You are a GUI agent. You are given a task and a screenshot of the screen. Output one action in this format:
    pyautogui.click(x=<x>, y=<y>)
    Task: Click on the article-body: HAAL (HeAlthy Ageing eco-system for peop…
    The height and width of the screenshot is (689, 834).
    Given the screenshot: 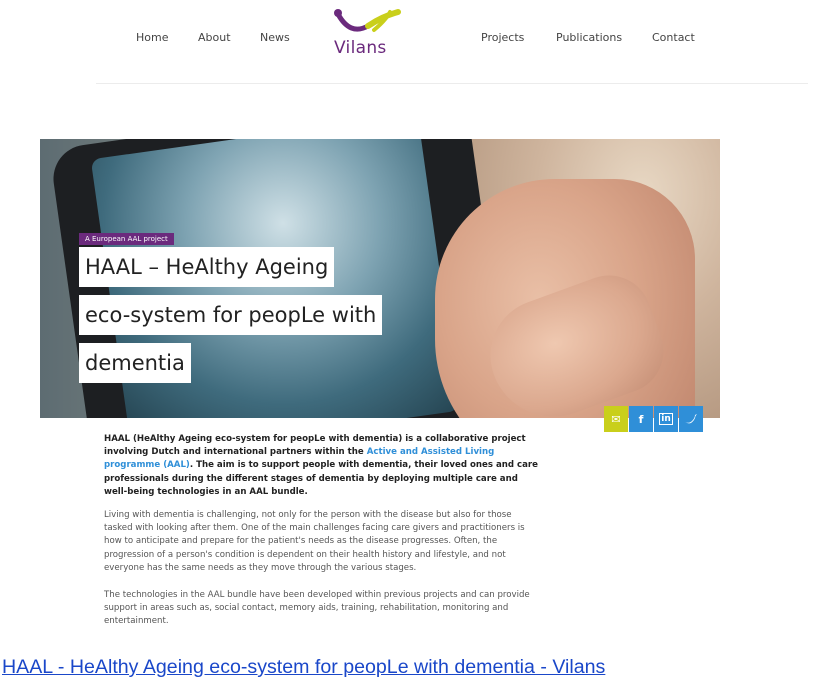 What is the action you would take?
    pyautogui.click(x=322, y=531)
    